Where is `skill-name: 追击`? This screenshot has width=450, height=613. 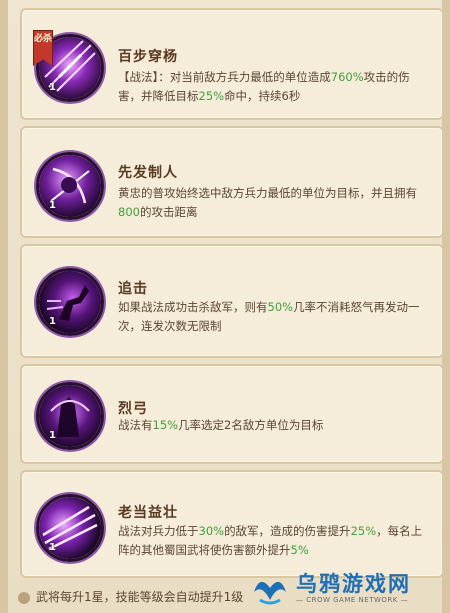 skill-name: 追击 is located at coordinates (133, 289).